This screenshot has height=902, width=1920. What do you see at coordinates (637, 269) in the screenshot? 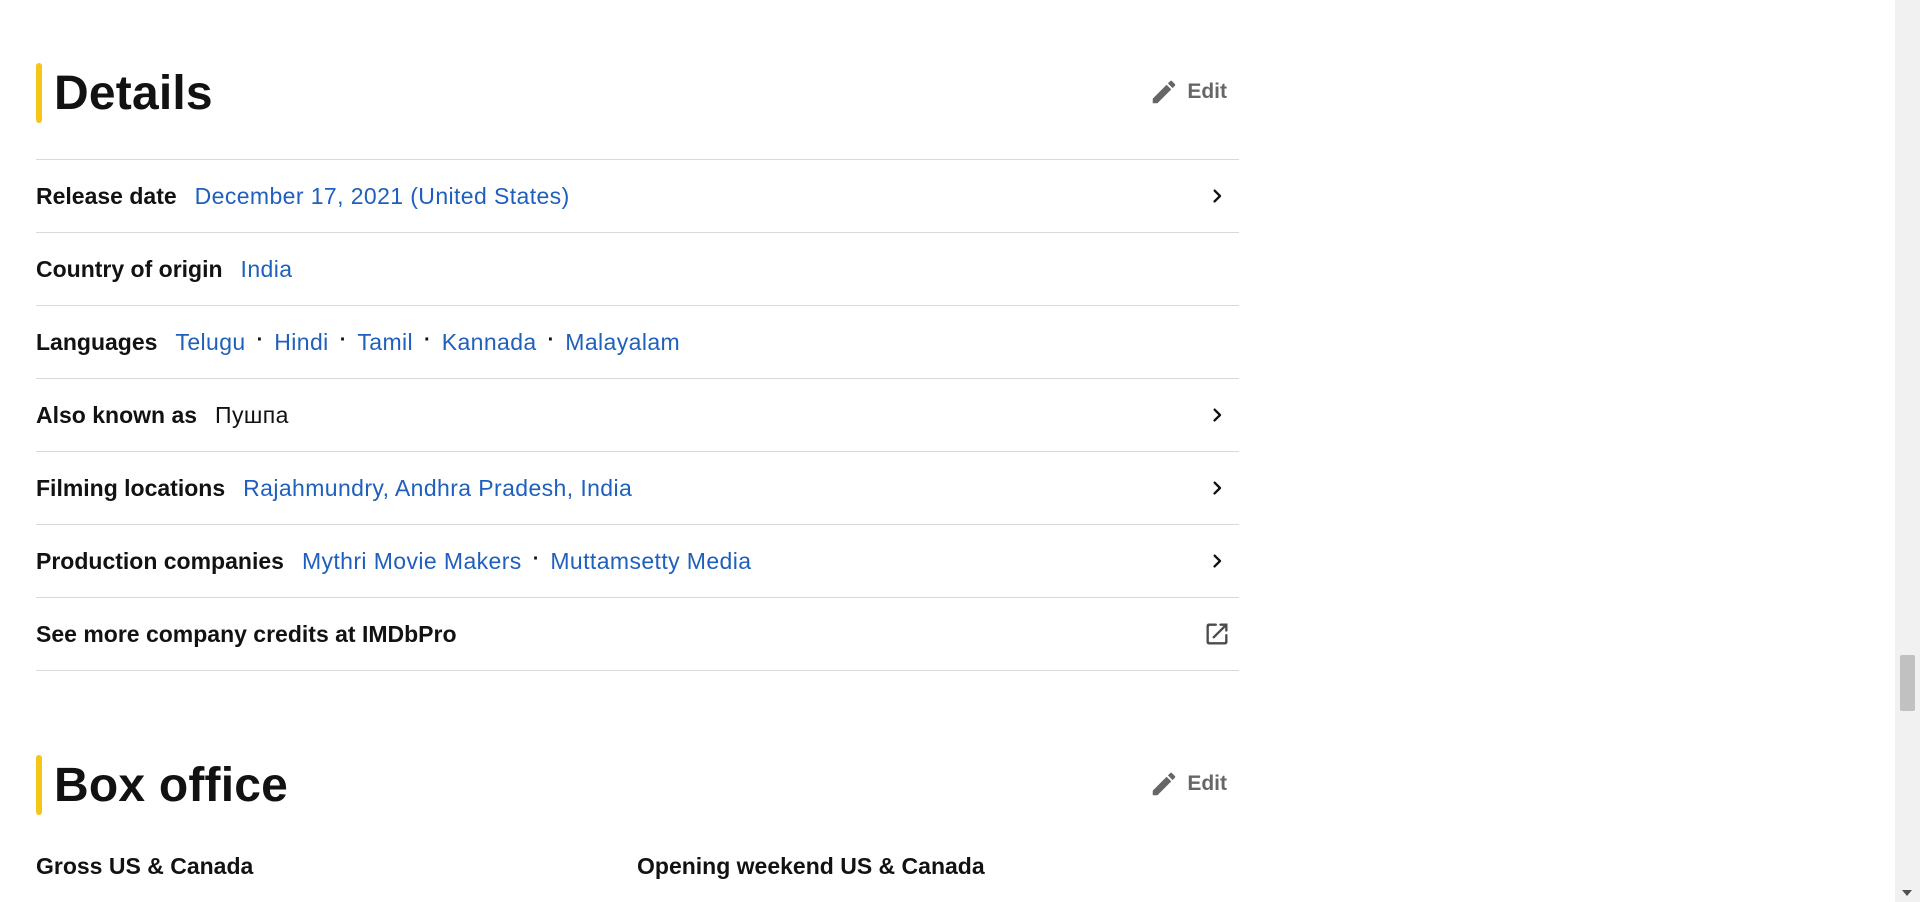
I see `detail-row-country-of-origin: Country of origin India` at bounding box center [637, 269].